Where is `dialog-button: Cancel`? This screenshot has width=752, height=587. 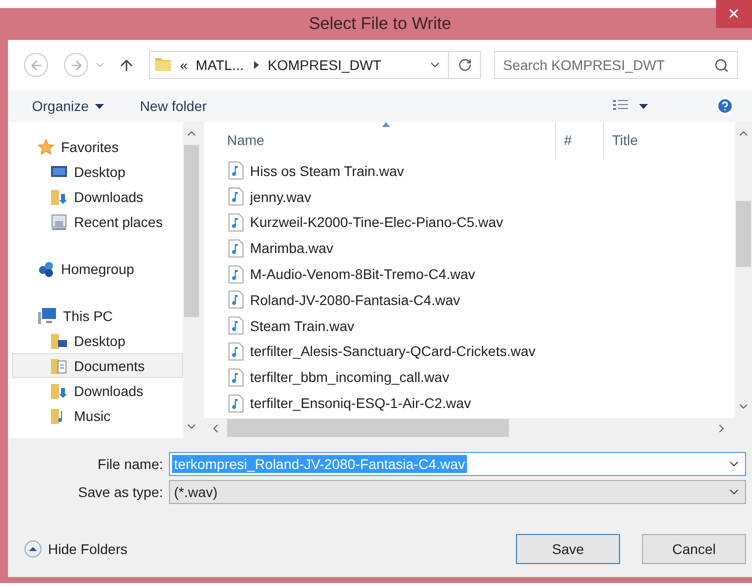 dialog-button: Cancel is located at coordinates (694, 549).